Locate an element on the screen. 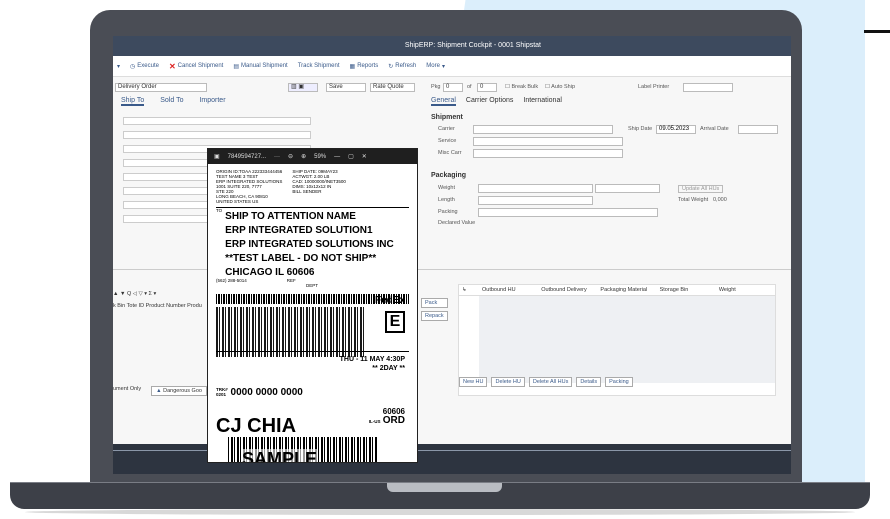 The height and width of the screenshot is (519, 890). origin-line: UNITED STATES US is located at coordinates (237, 201).